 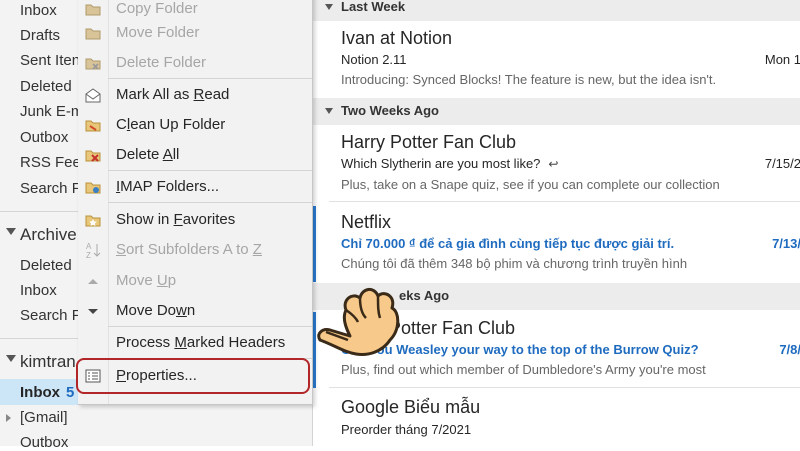 What do you see at coordinates (38, 290) in the screenshot?
I see `archive-folder-inbox: Inbox` at bounding box center [38, 290].